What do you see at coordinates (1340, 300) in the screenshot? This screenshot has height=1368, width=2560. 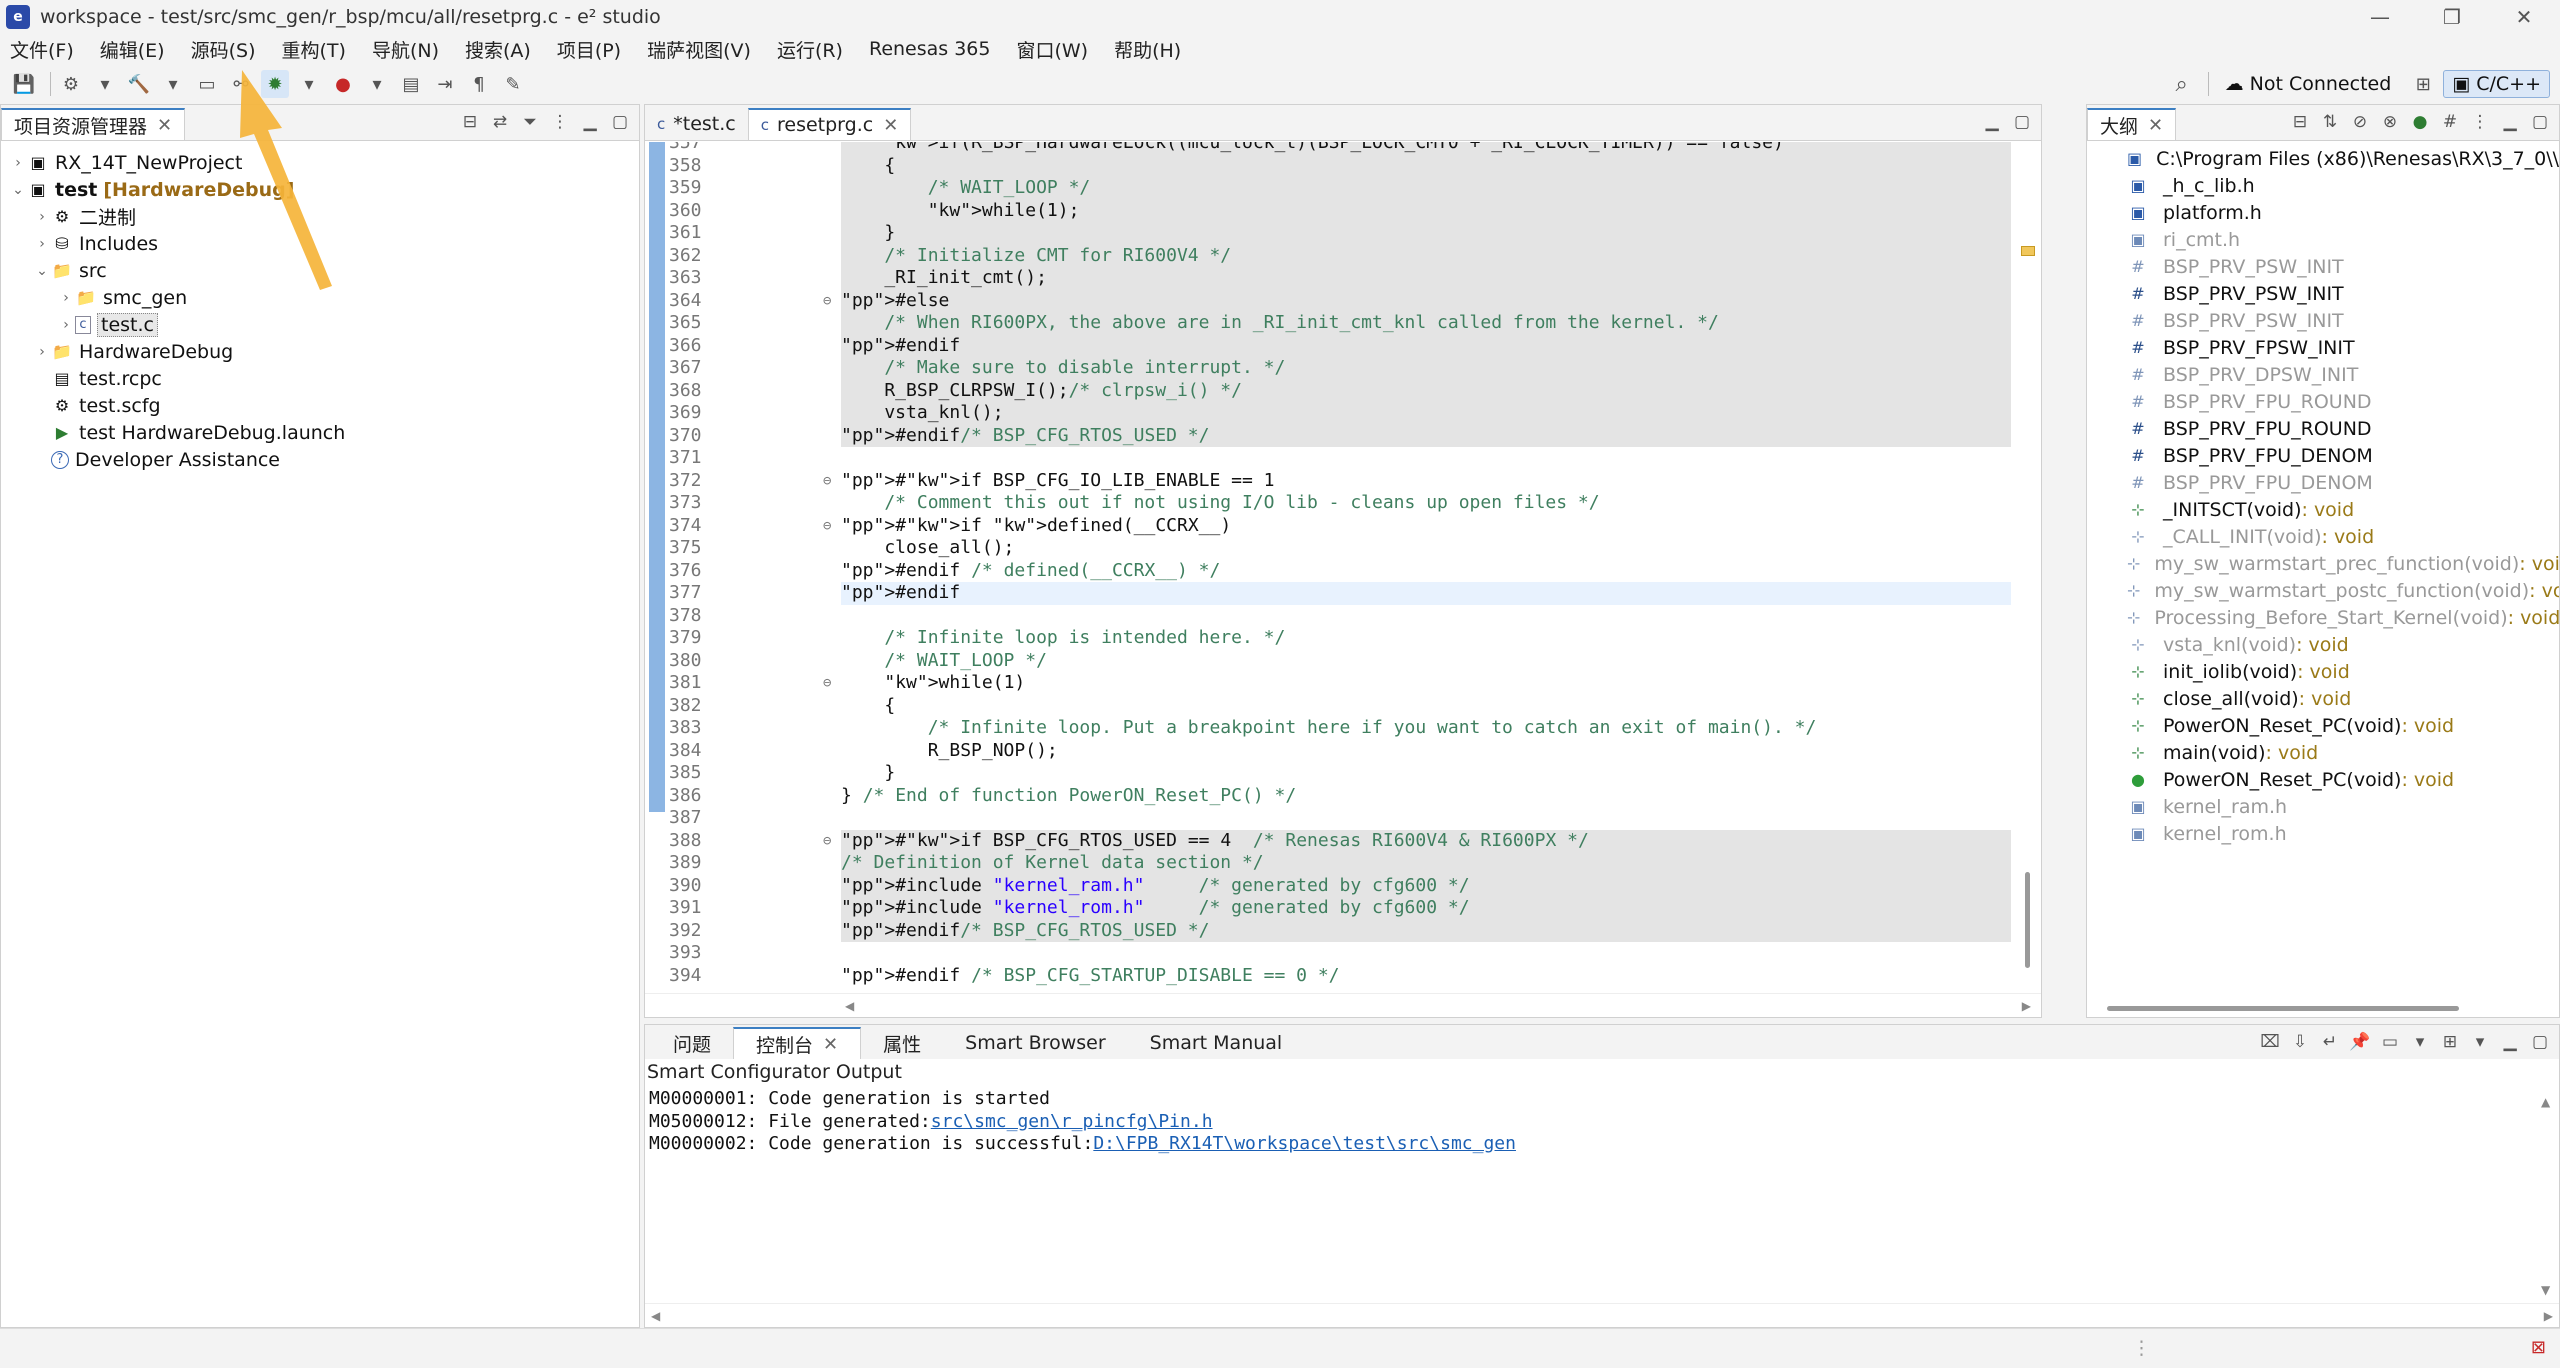 I see `code-line: 364 ⊖ "pp">#else` at bounding box center [1340, 300].